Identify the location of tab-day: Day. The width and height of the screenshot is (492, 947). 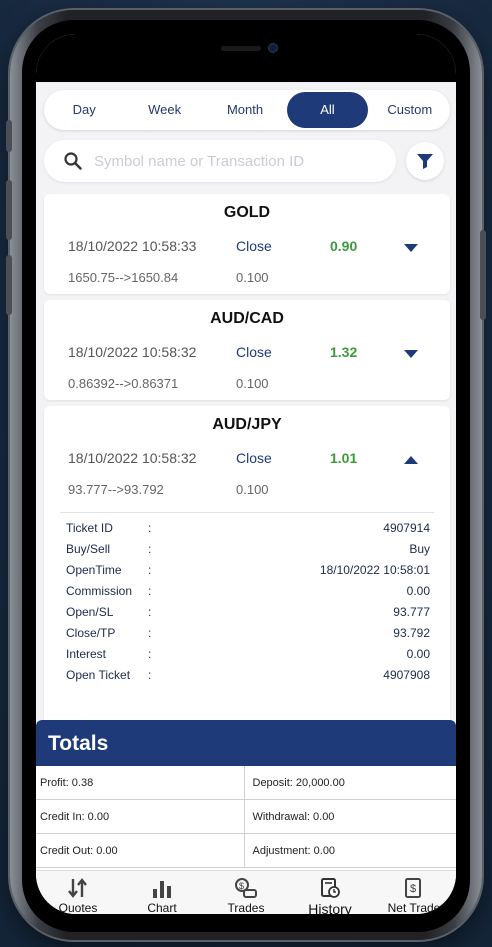
(84, 110).